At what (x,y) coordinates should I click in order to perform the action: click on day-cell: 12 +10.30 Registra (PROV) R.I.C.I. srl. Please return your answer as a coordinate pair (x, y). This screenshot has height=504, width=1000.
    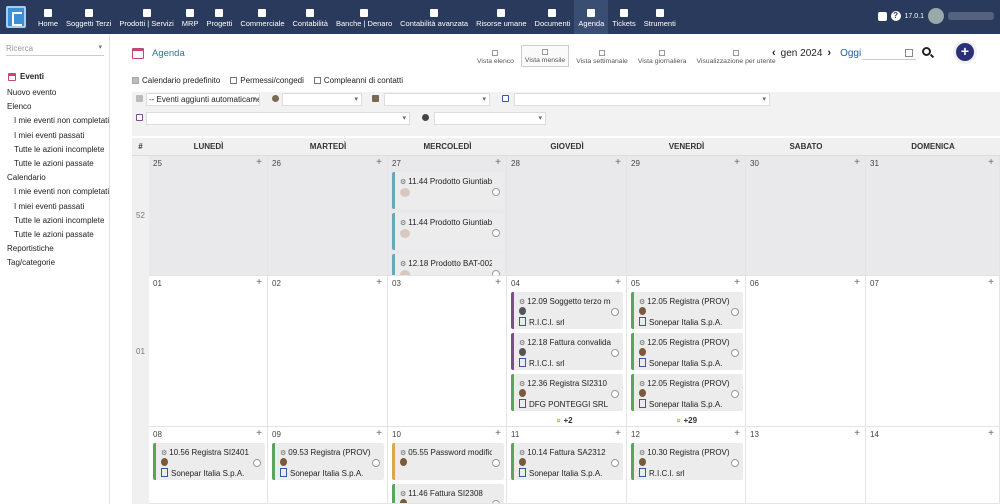
    Looking at the image, I should click on (686, 465).